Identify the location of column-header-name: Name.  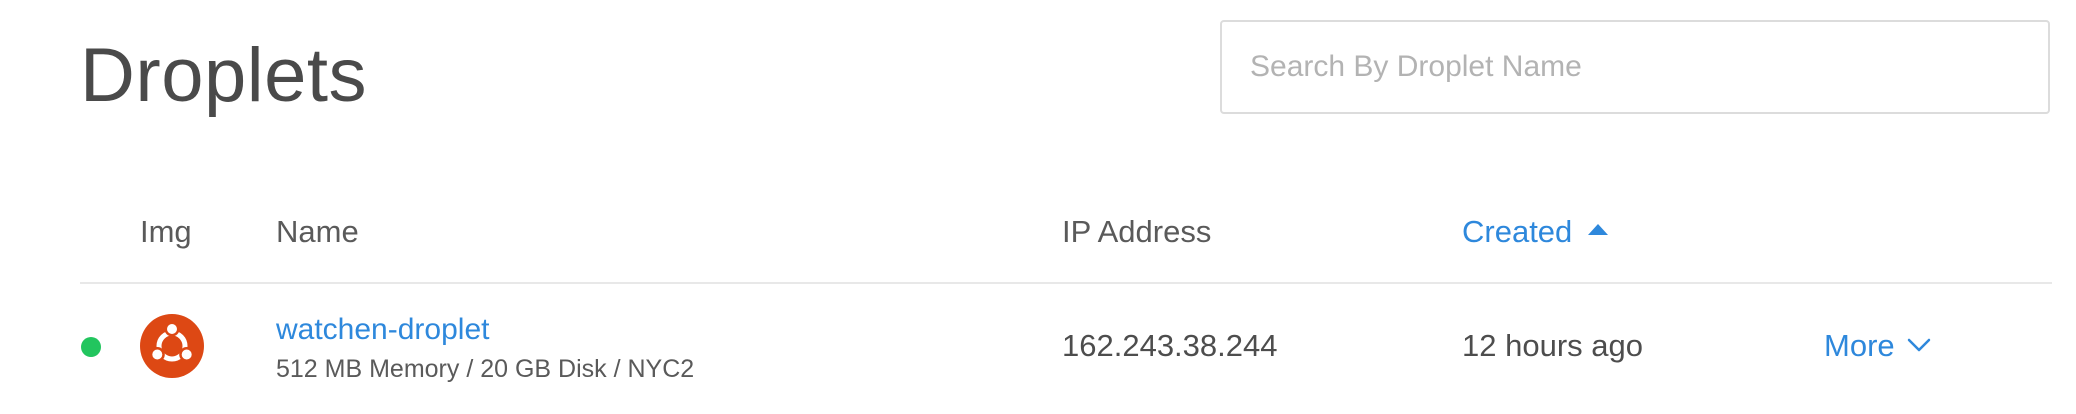
(317, 232).